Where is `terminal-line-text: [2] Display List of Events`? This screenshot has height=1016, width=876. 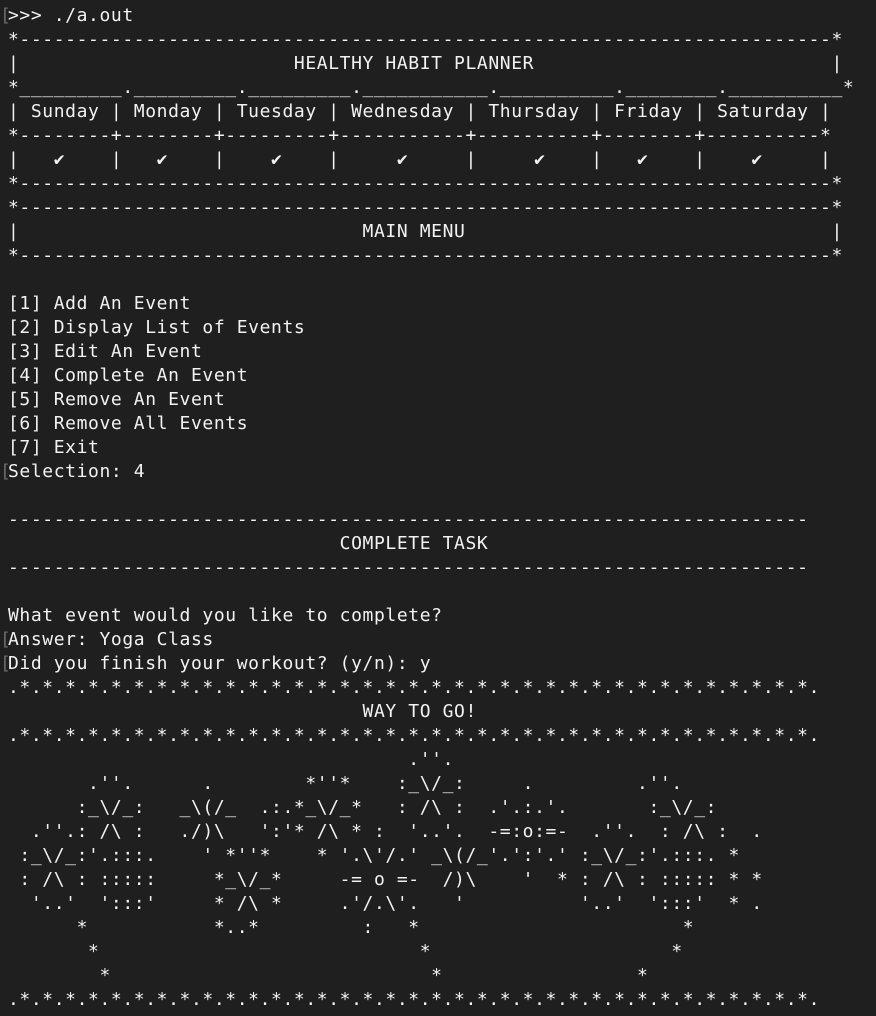 terminal-line-text: [2] Display List of Events is located at coordinates (157, 327).